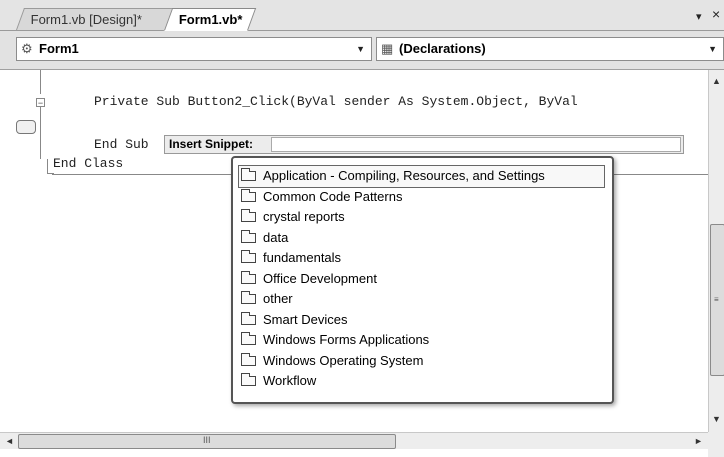 The width and height of the screenshot is (724, 457). I want to click on scroll-right-icon: ►, so click(698, 441).